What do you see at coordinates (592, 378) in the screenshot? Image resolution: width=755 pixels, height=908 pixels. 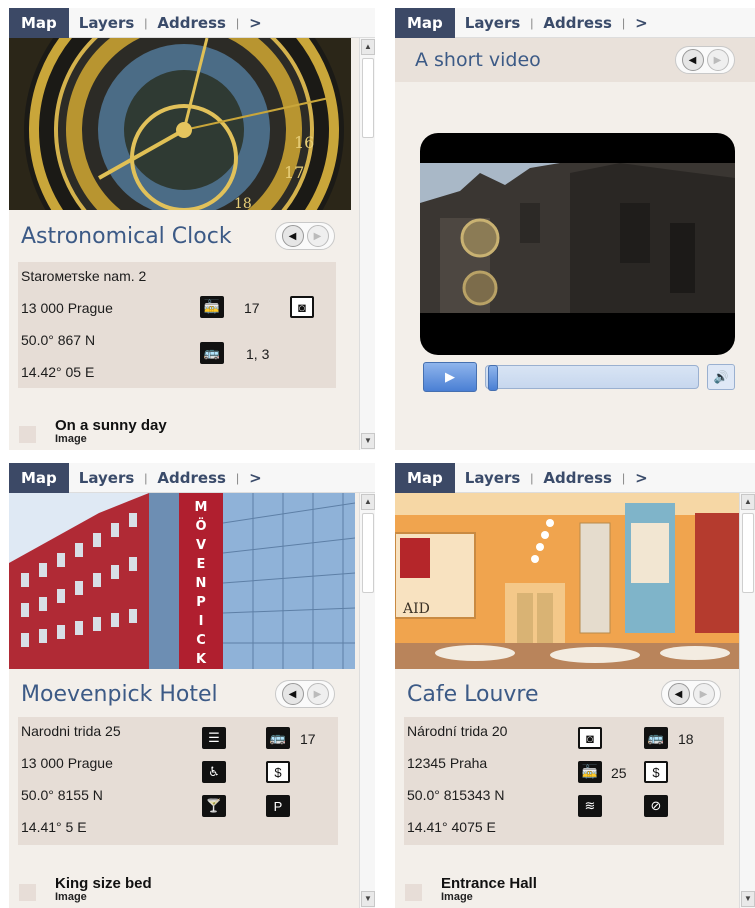 I see `seek-bar` at bounding box center [592, 378].